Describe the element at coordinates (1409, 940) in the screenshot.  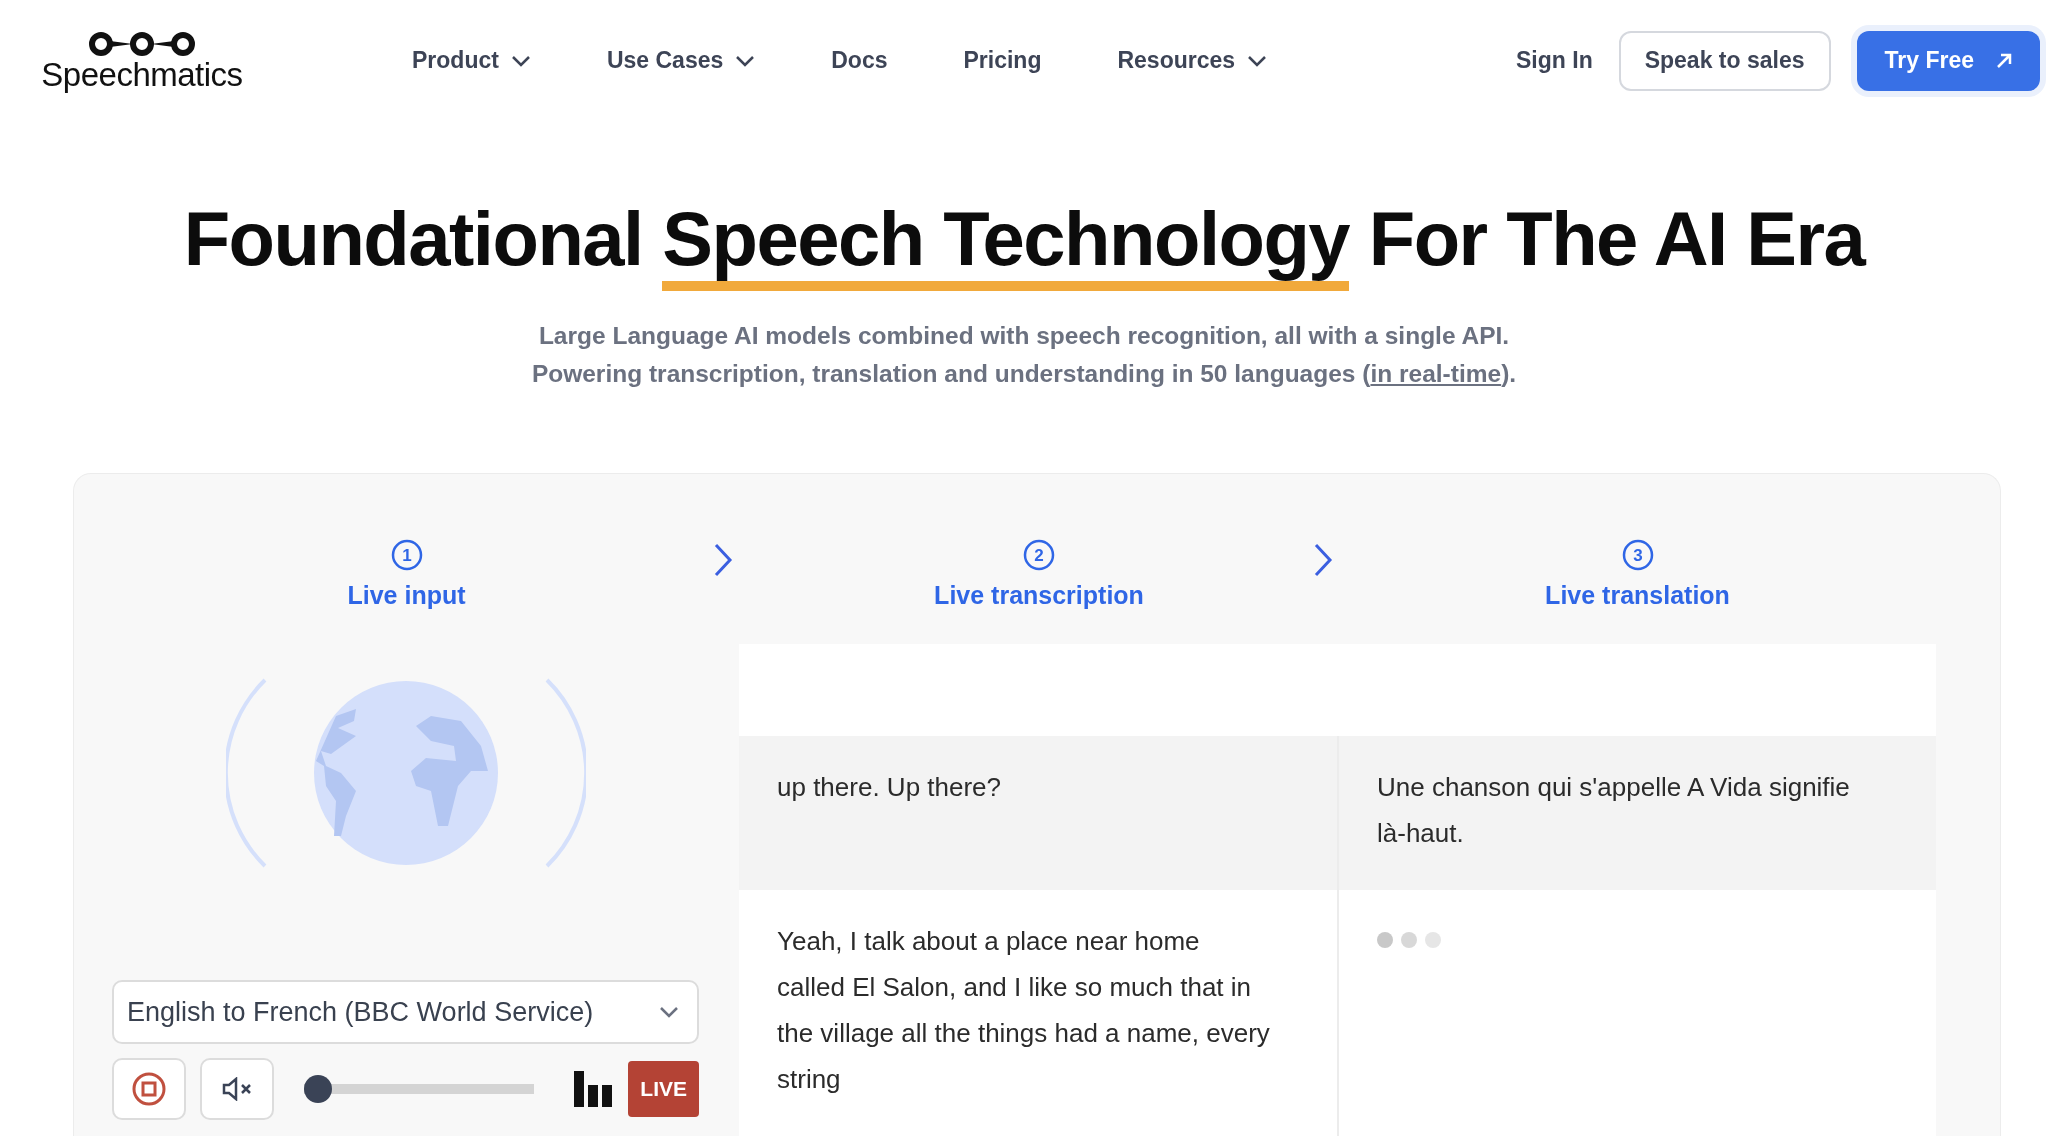
I see `typing-indicator-icon` at that location.